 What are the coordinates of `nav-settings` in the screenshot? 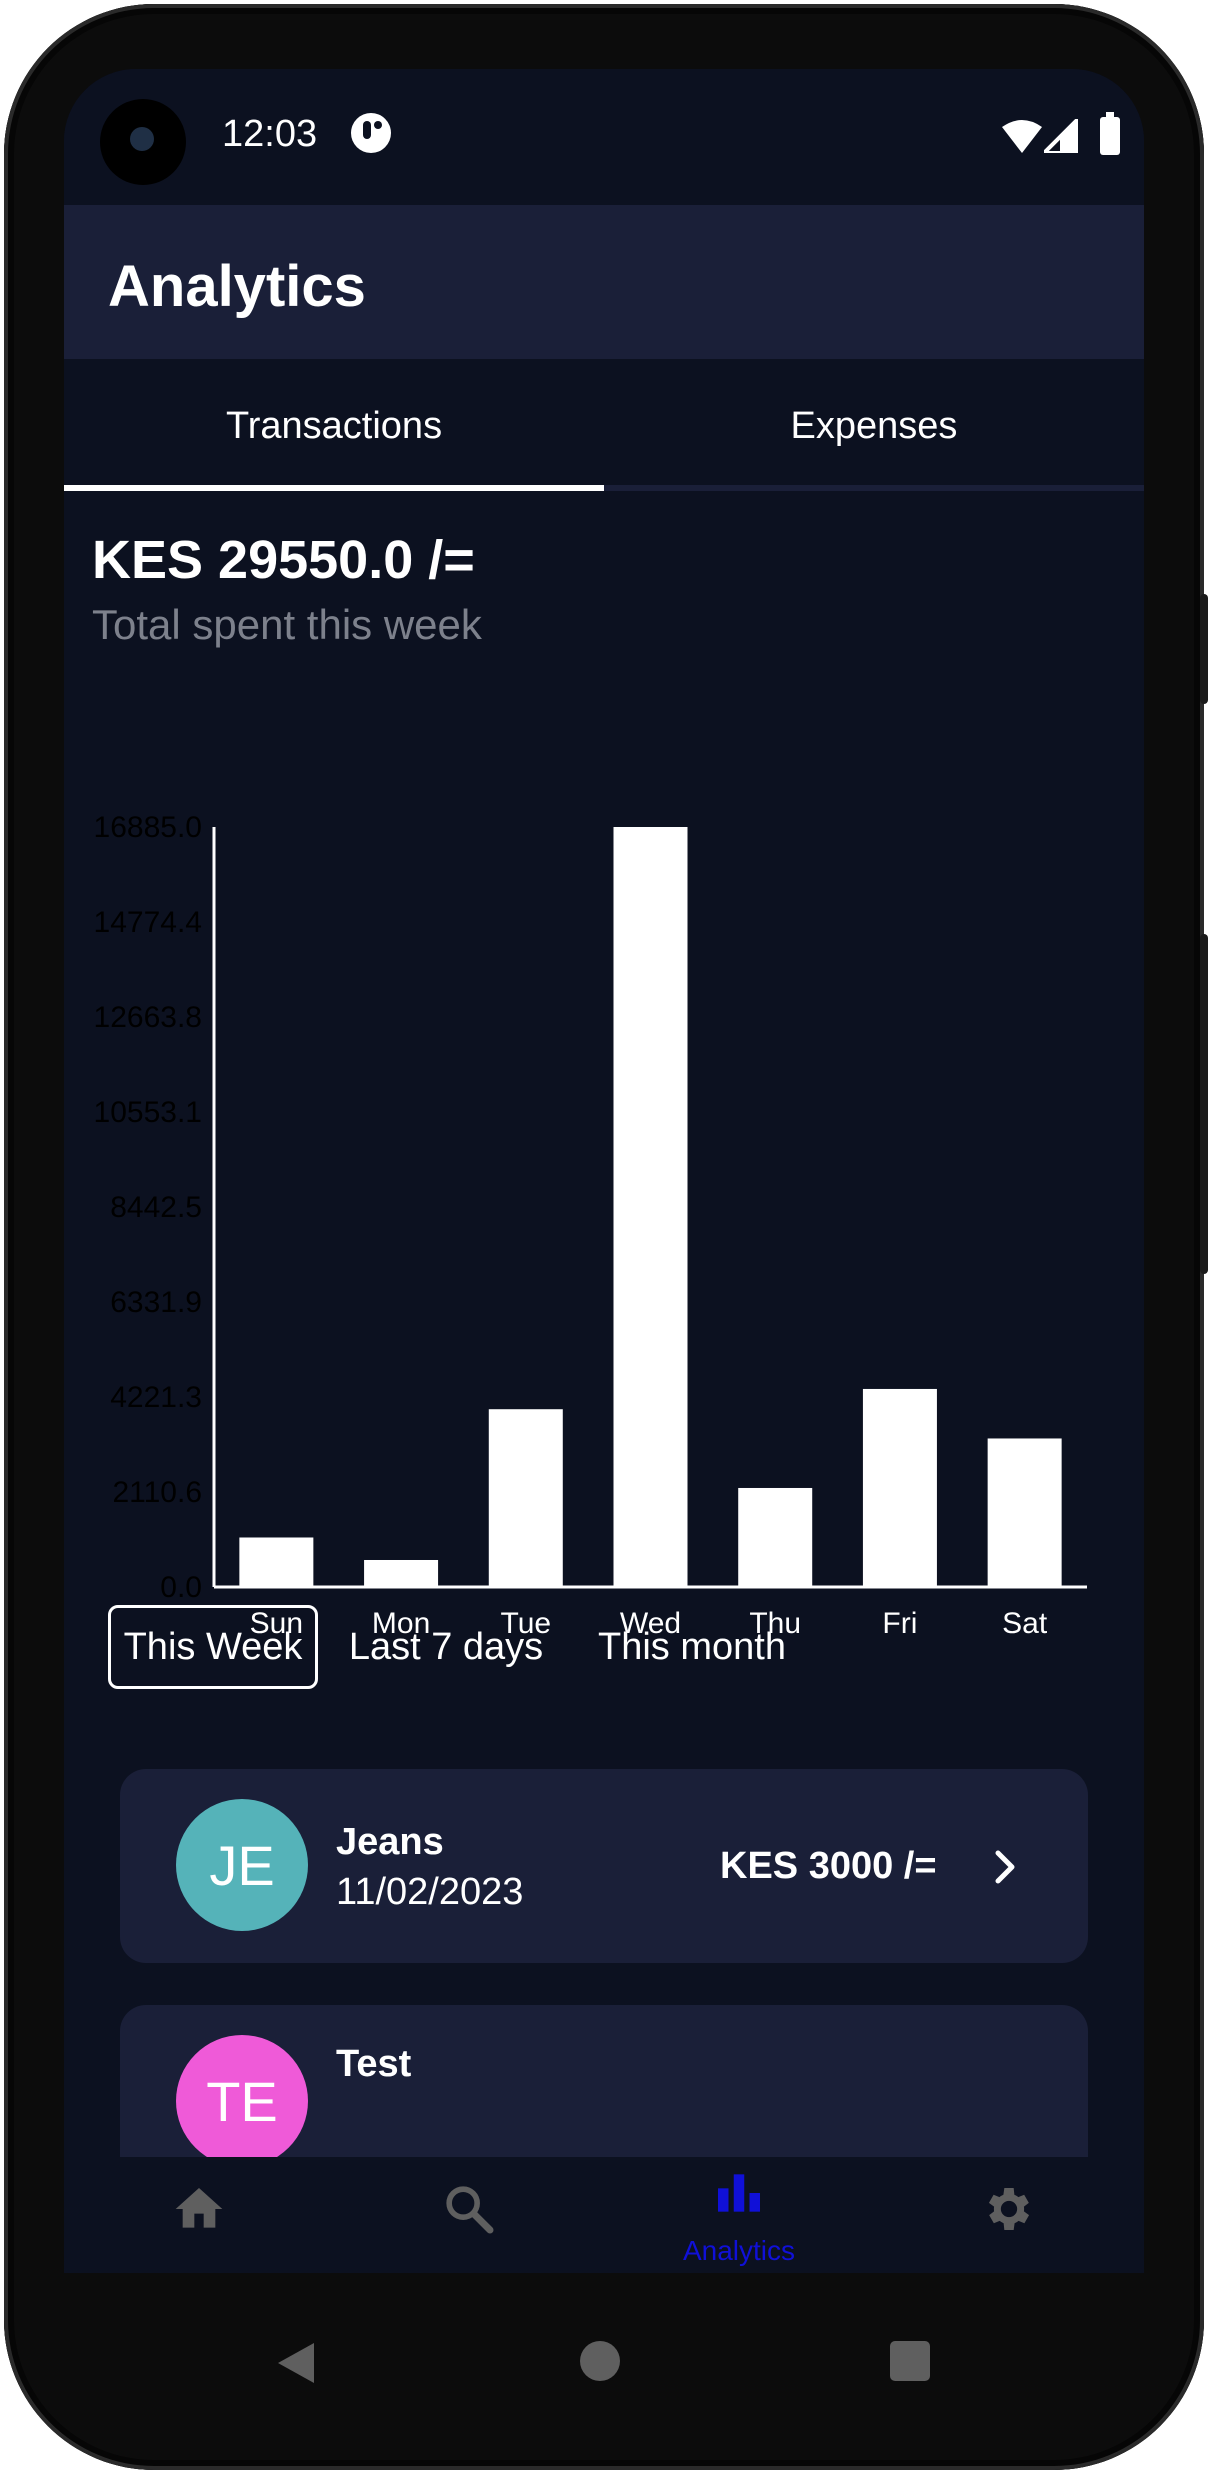 It's located at (1009, 2215).